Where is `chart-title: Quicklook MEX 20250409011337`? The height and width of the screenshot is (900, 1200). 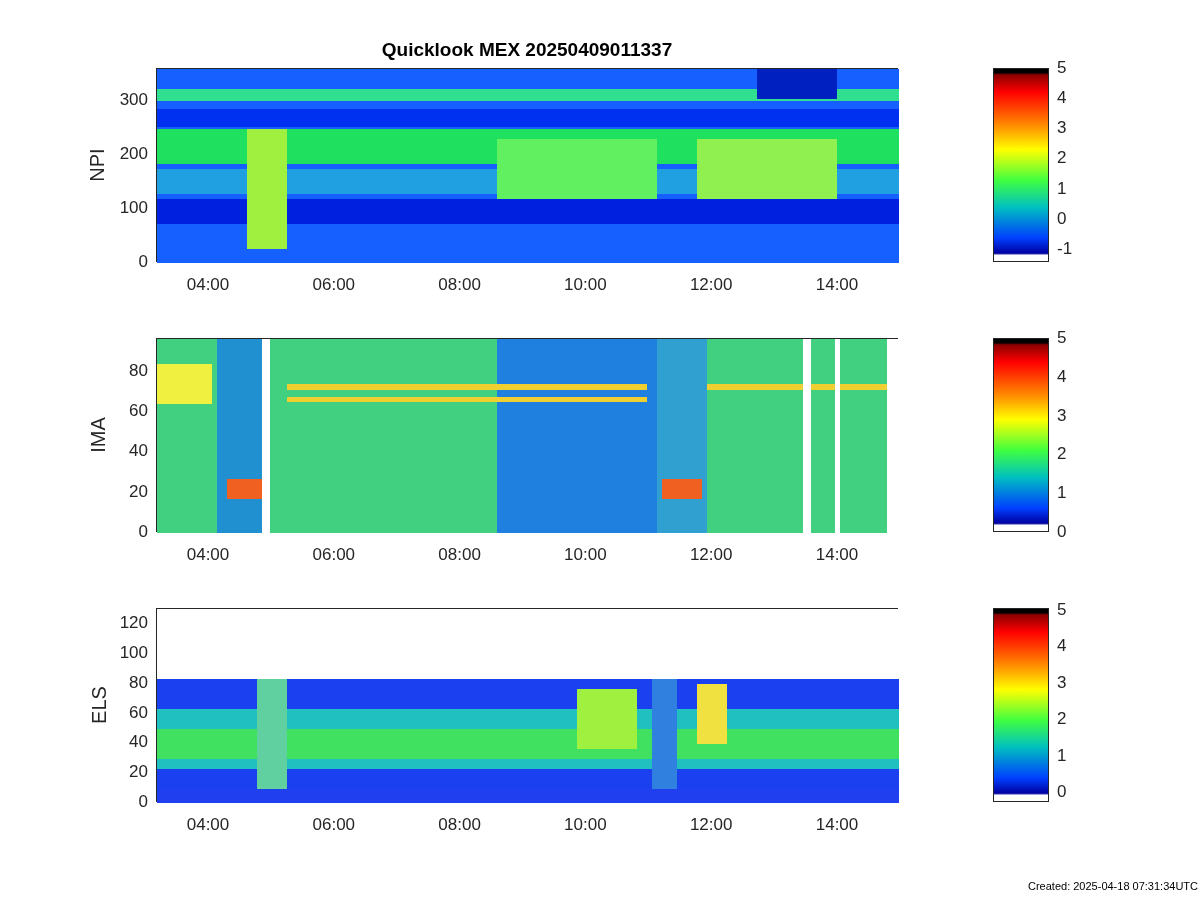 chart-title: Quicklook MEX 20250409011337 is located at coordinates (527, 49).